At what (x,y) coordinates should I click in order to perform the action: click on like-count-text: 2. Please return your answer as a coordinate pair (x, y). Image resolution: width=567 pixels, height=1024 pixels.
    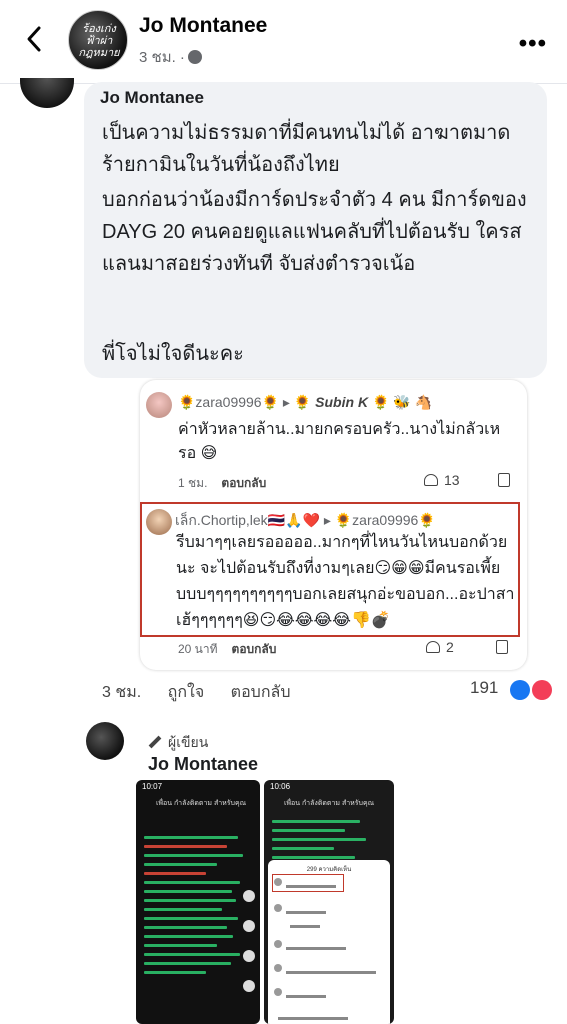
    Looking at the image, I should click on (450, 647).